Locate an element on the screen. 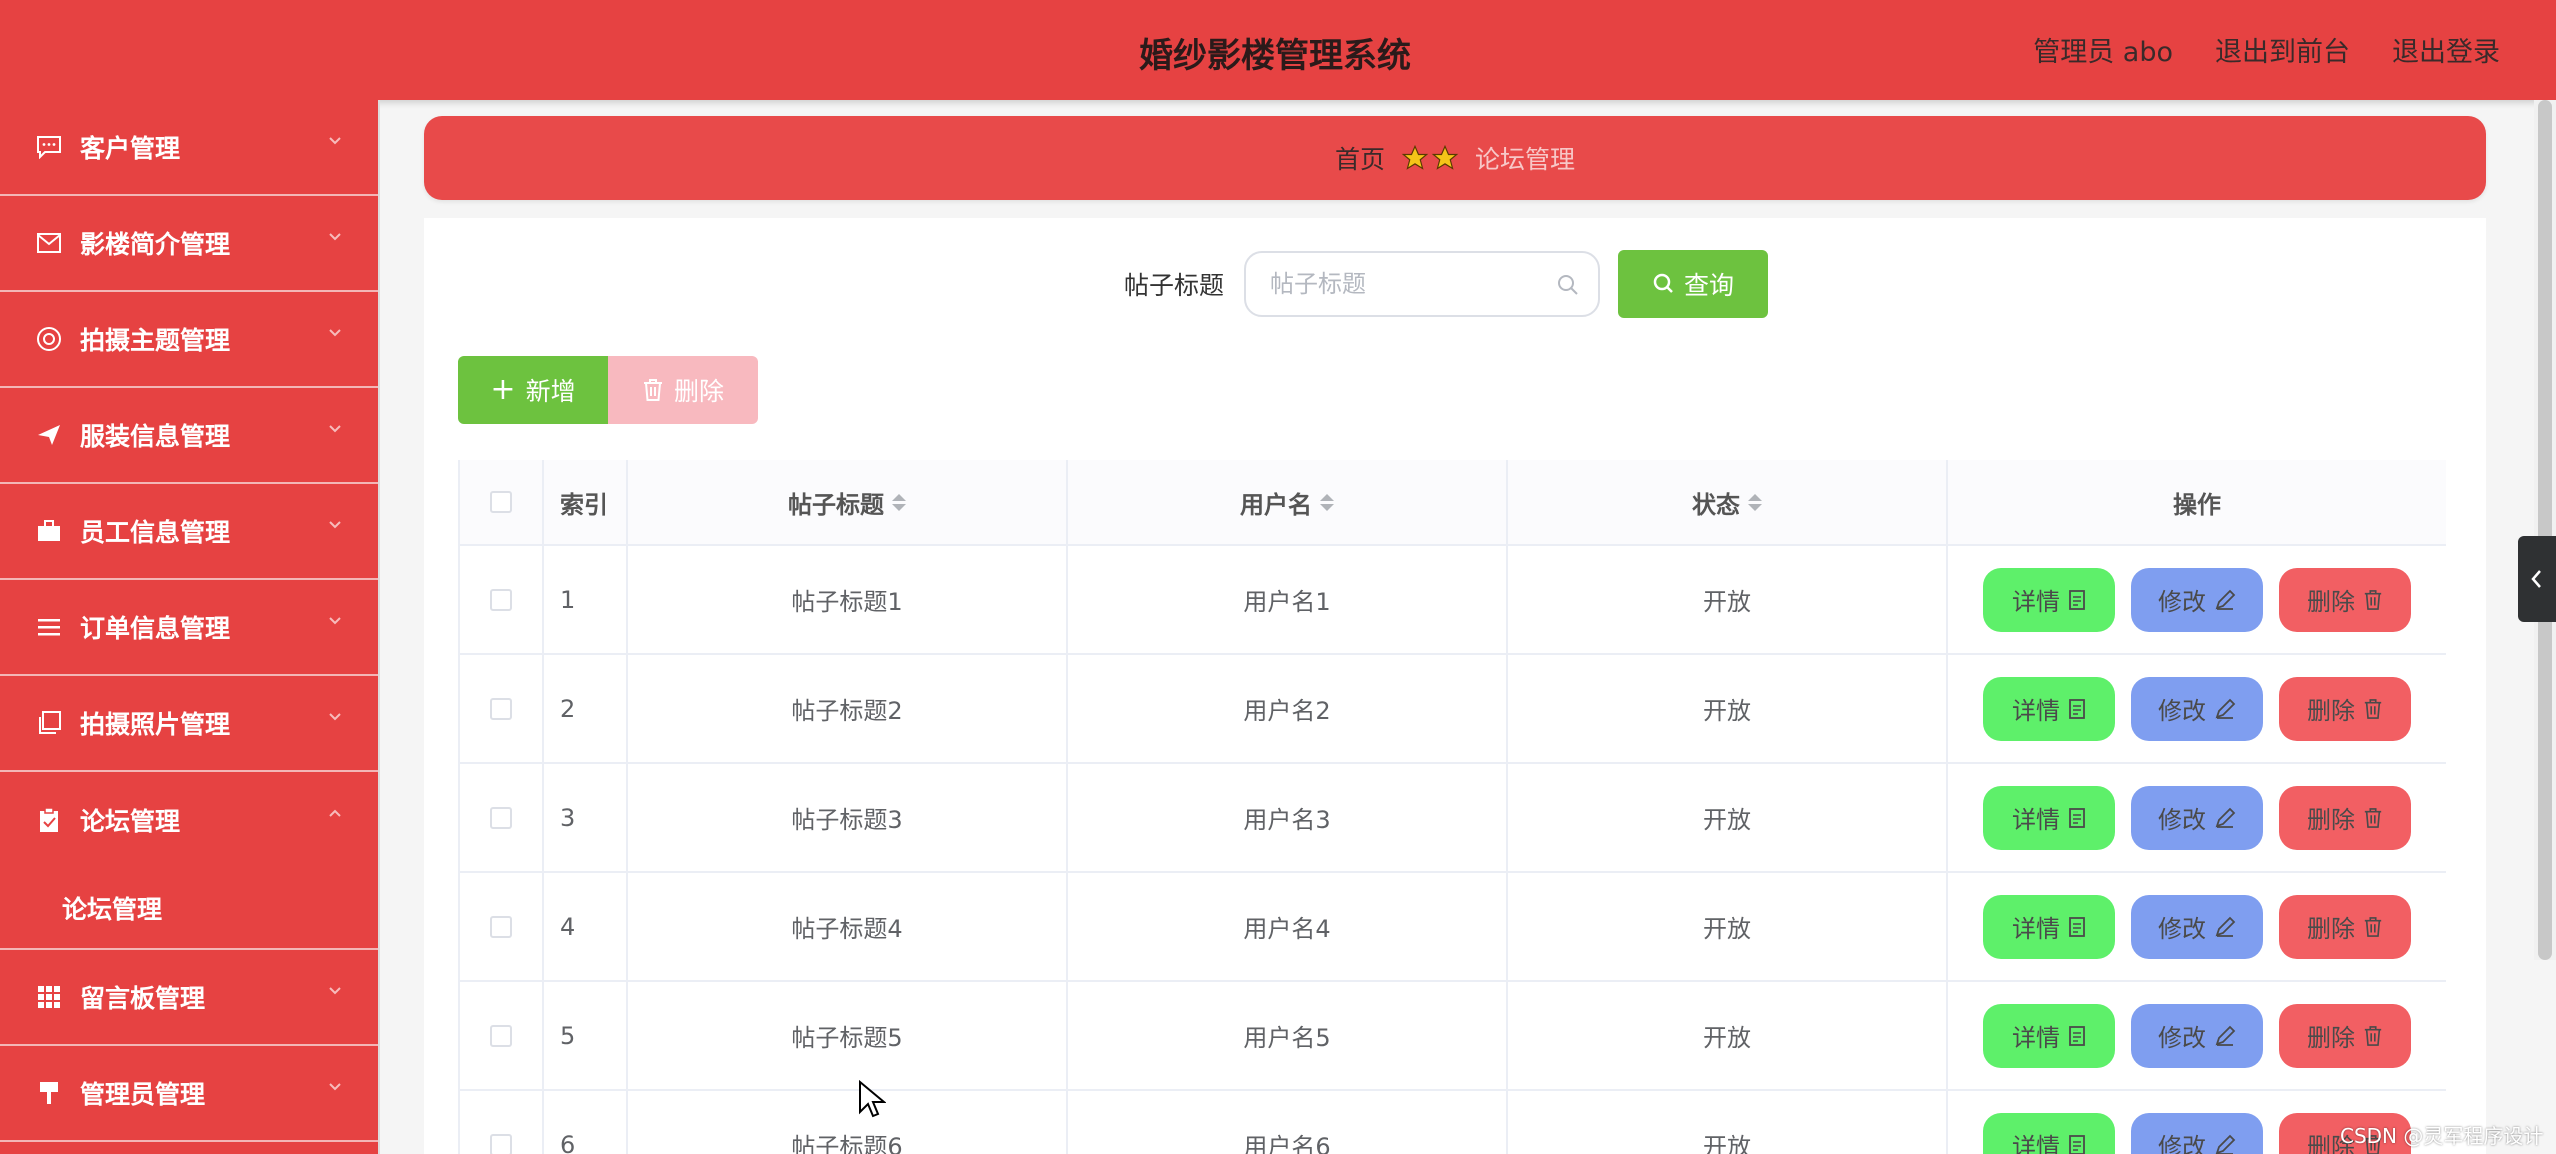 This screenshot has height=1154, width=2556. action-row: + 新增 删除 is located at coordinates (608, 390).